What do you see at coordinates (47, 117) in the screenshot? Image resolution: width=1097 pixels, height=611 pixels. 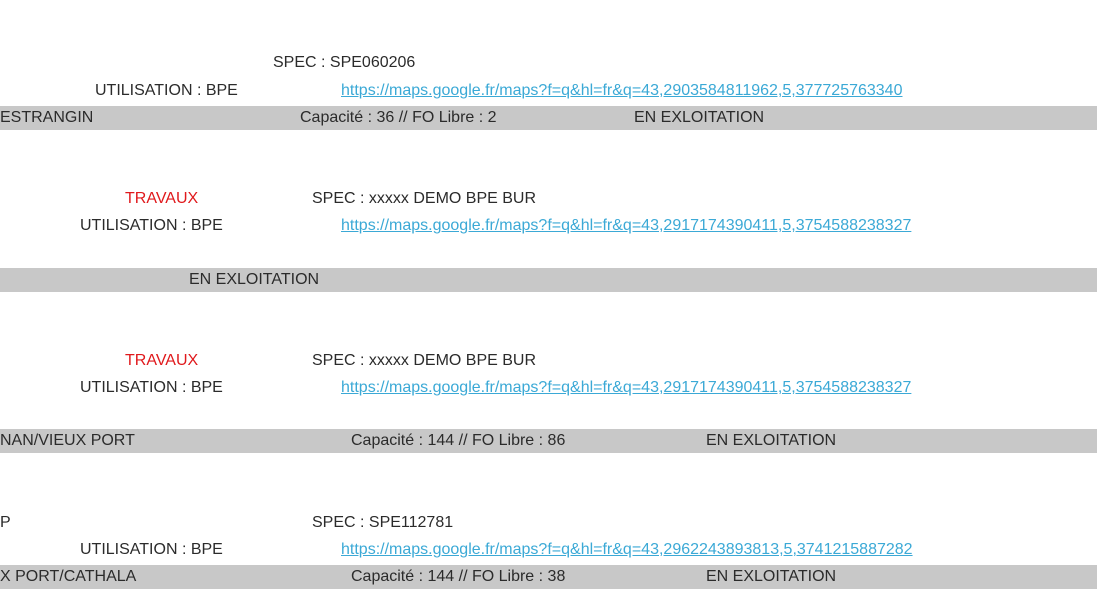 I see `site-name: ESTRANGIN` at bounding box center [47, 117].